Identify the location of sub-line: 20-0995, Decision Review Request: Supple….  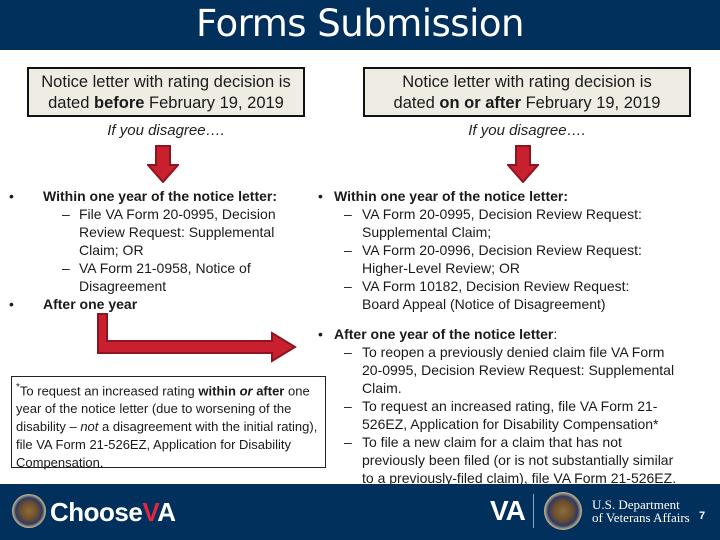
(518, 370).